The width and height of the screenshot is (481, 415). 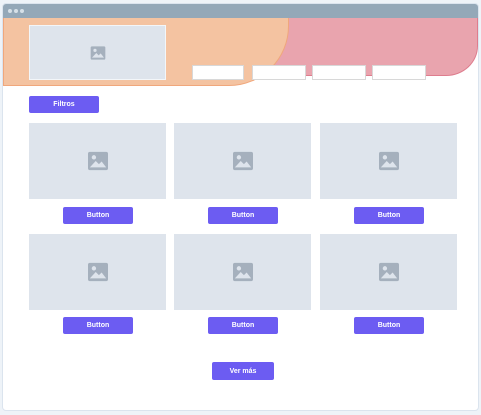 I want to click on window-titlebar, so click(x=240, y=11).